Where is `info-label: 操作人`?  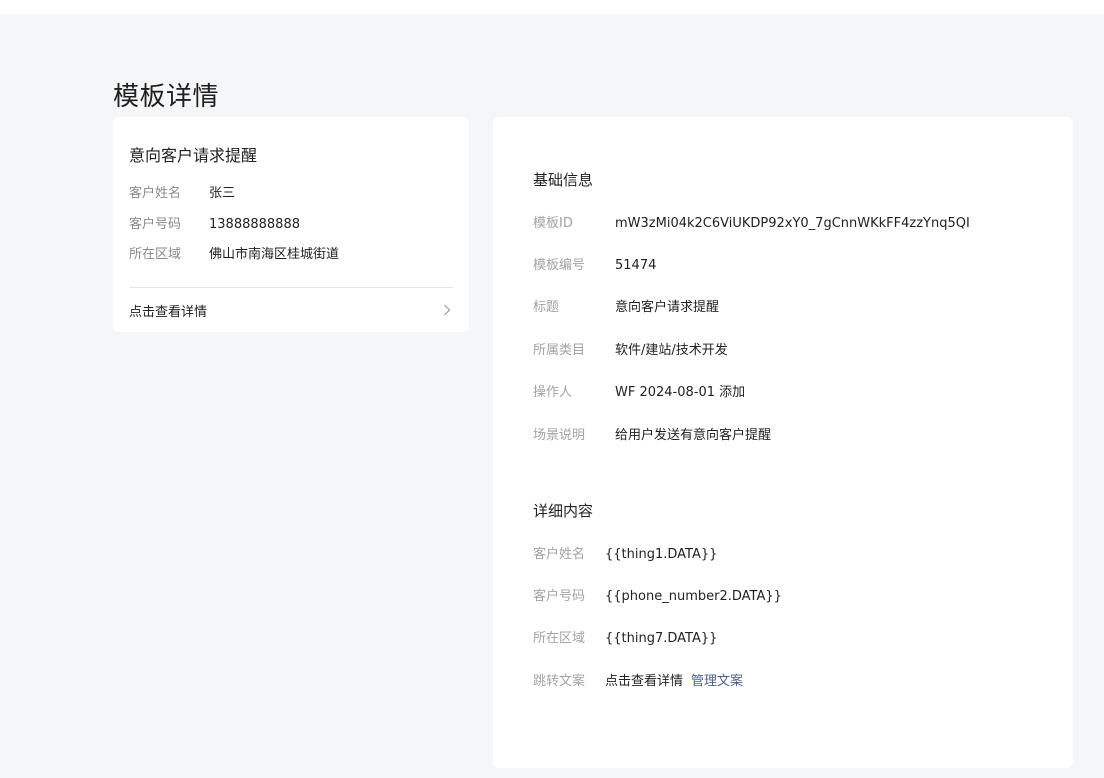 info-label: 操作人 is located at coordinates (553, 392).